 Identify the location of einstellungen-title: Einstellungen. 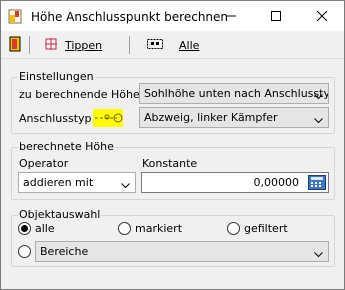
(56, 76).